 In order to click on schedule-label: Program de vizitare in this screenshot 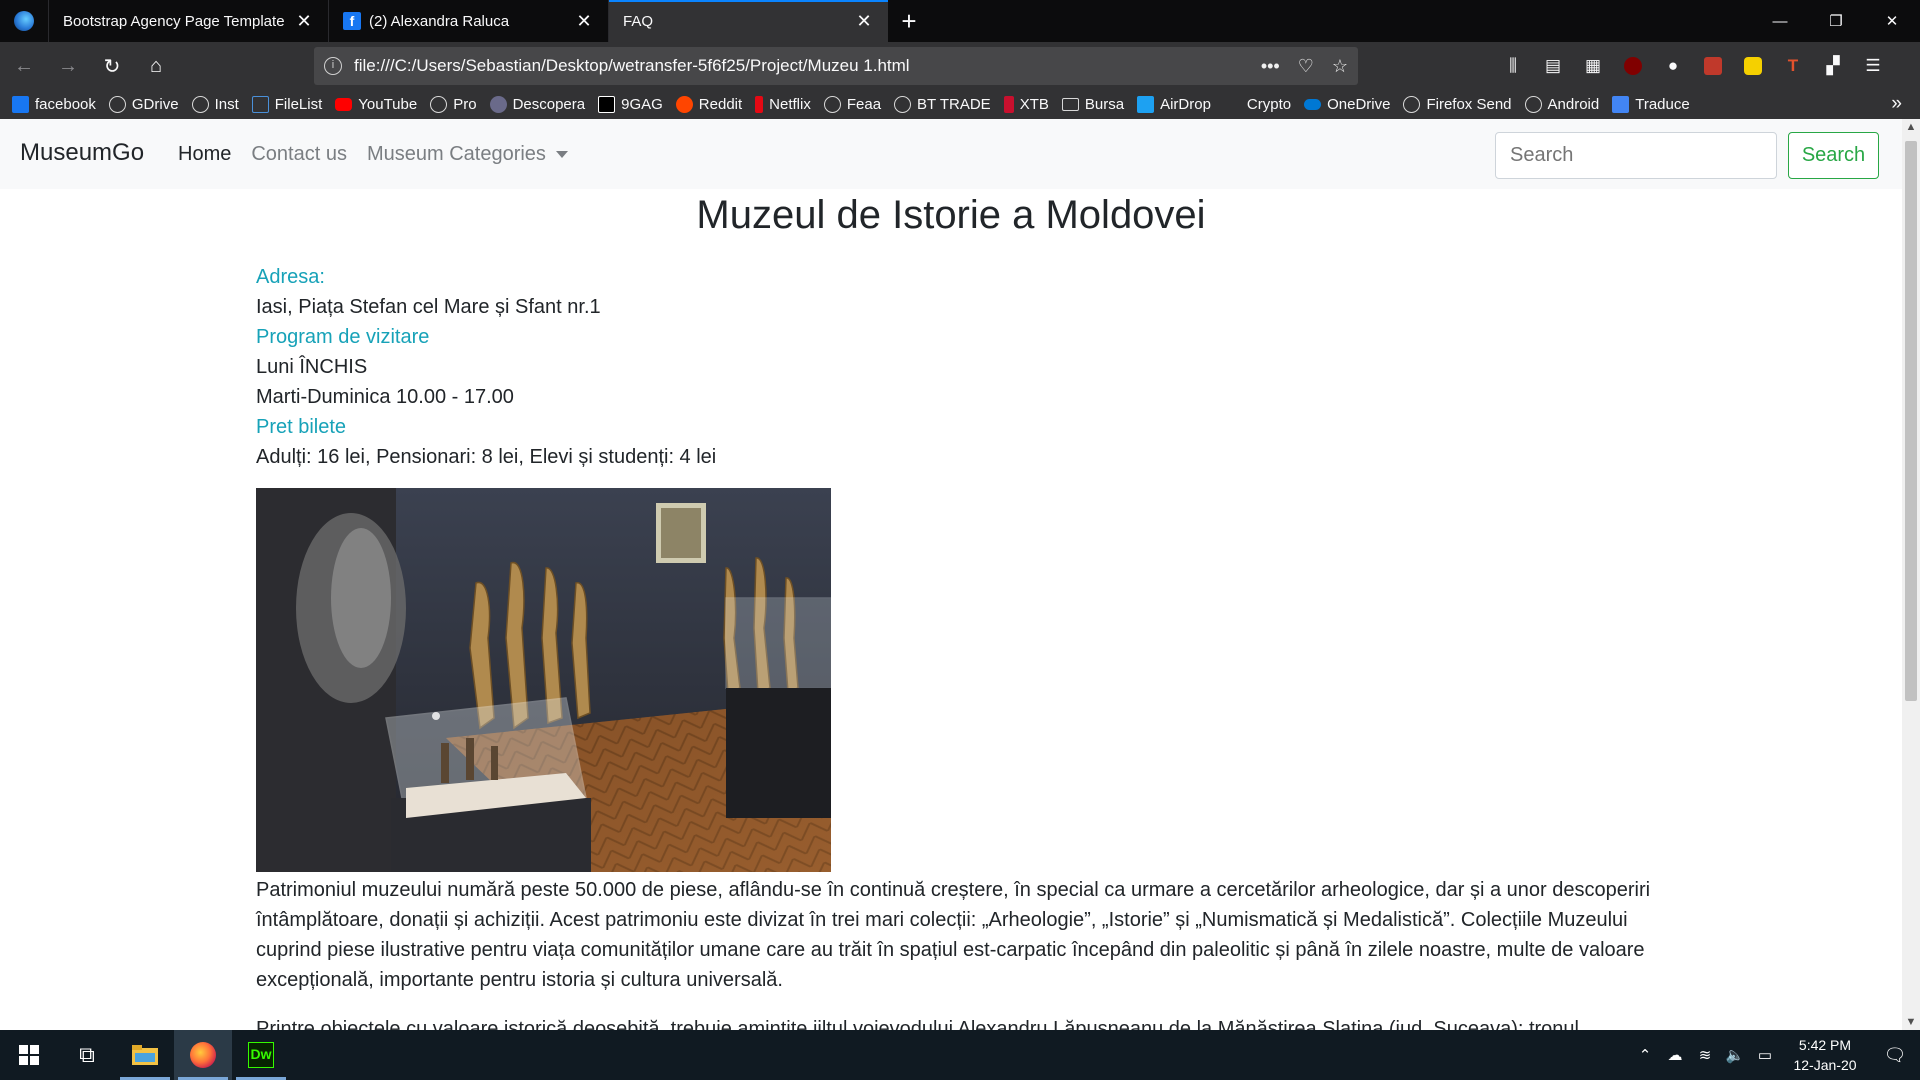, I will do `click(343, 337)`.